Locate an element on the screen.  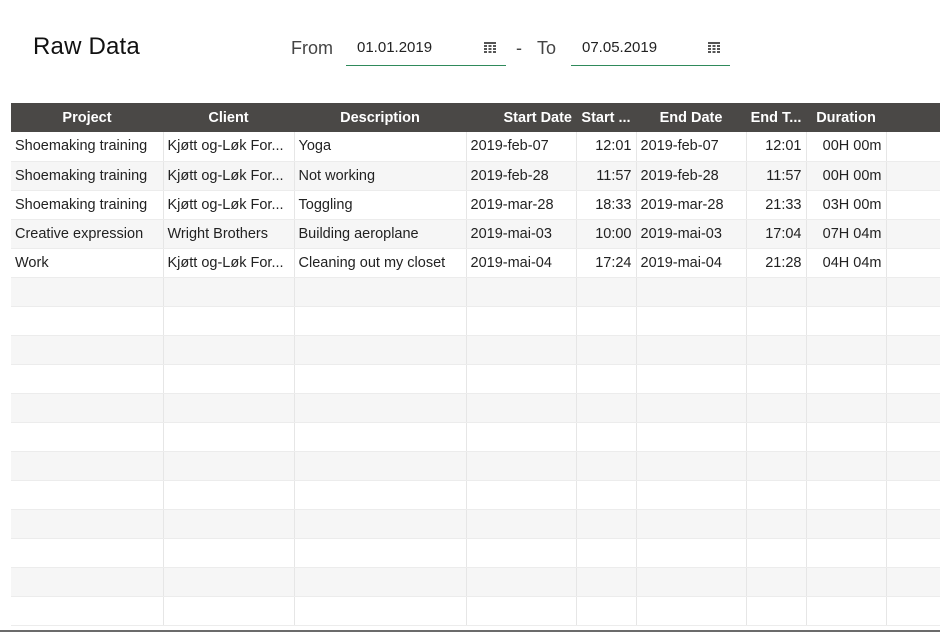
cell-start-date: 2019-mai-04 is located at coordinates (521, 263).